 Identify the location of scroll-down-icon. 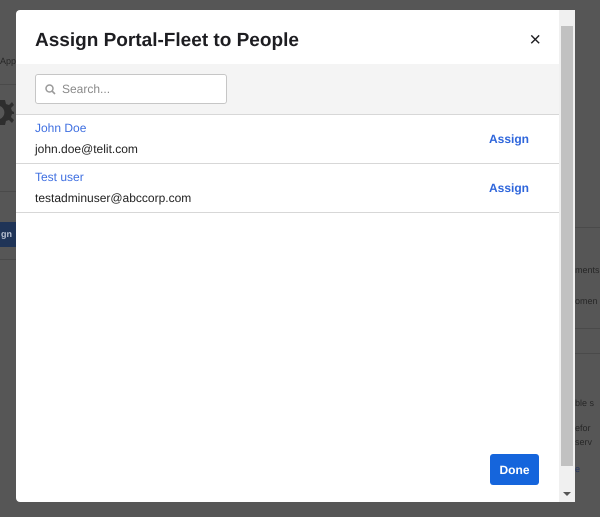
(567, 494).